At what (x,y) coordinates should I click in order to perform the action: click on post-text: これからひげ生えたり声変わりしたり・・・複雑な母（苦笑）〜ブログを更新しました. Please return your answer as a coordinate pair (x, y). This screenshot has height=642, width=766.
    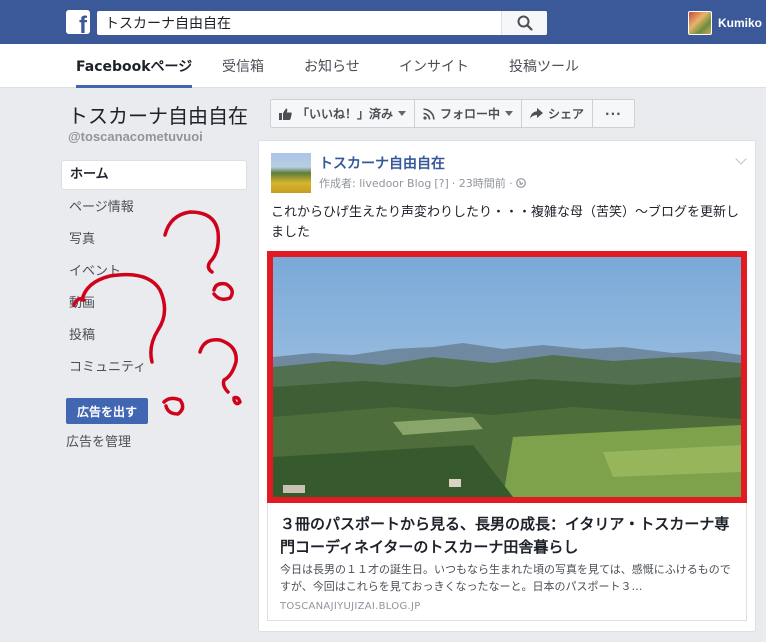
    Looking at the image, I should click on (505, 222).